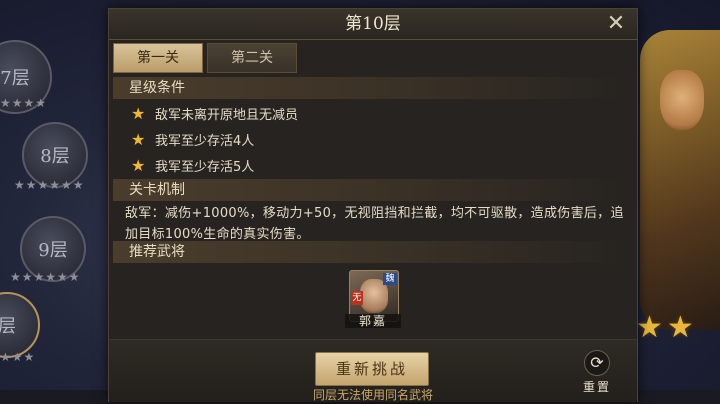 The width and height of the screenshot is (720, 404). What do you see at coordinates (24, 103) in the screenshot?
I see `floor-stars: ★★★★` at bounding box center [24, 103].